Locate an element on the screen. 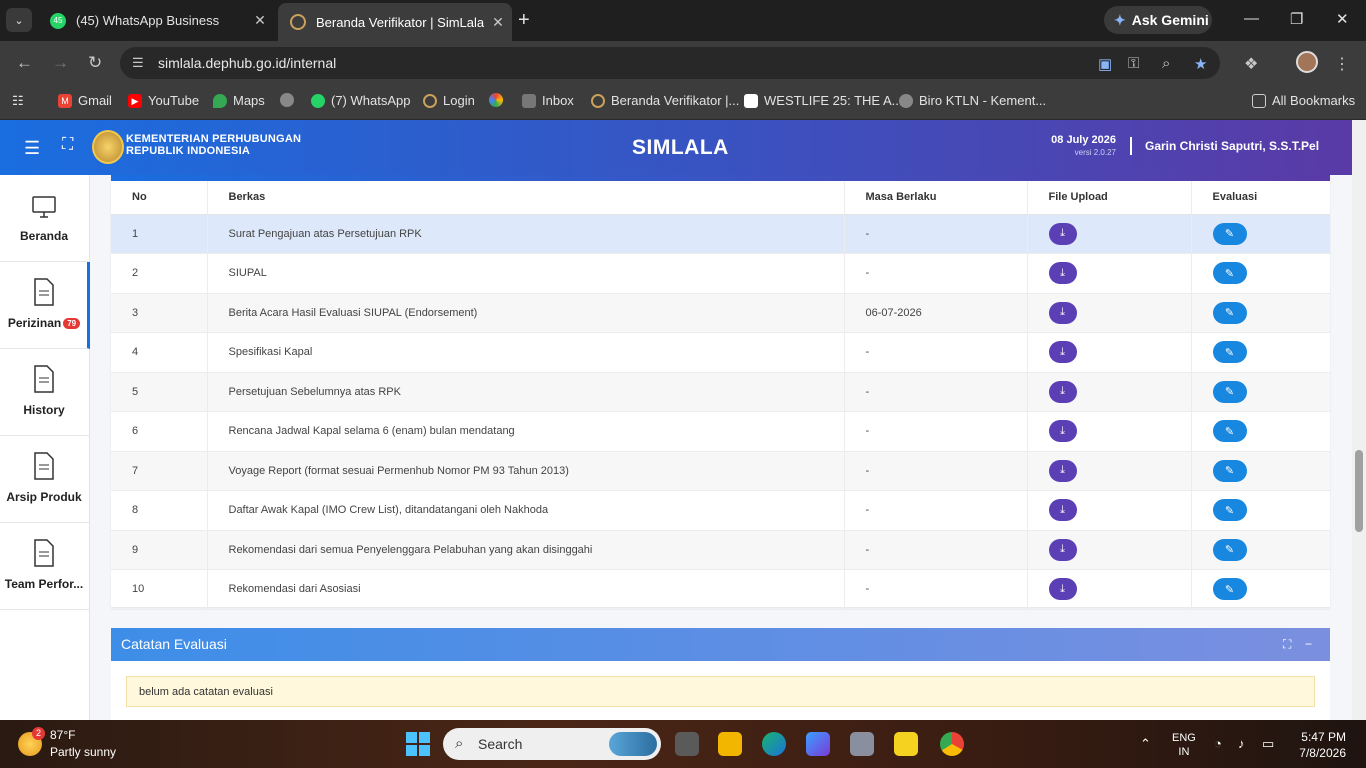 The width and height of the screenshot is (1366, 768). maximize-icon: ⛶ is located at coordinates (1287, 644).